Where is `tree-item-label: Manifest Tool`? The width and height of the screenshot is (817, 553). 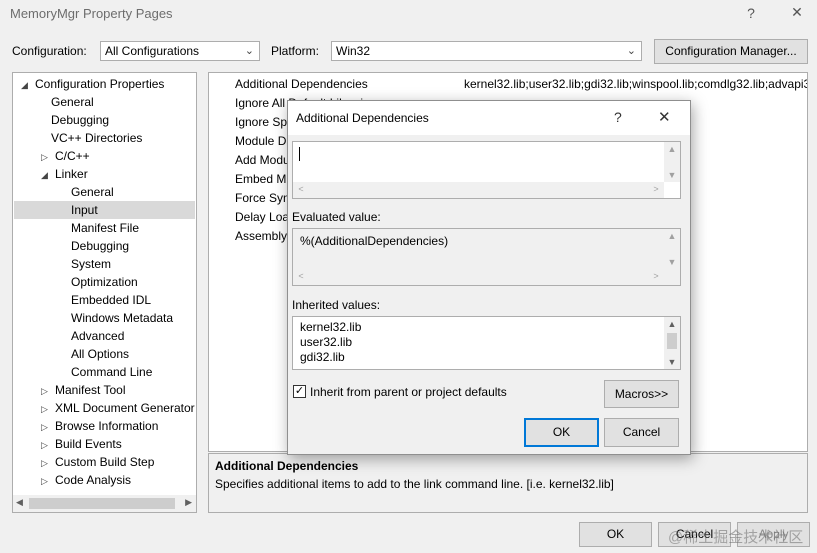 tree-item-label: Manifest Tool is located at coordinates (90, 390).